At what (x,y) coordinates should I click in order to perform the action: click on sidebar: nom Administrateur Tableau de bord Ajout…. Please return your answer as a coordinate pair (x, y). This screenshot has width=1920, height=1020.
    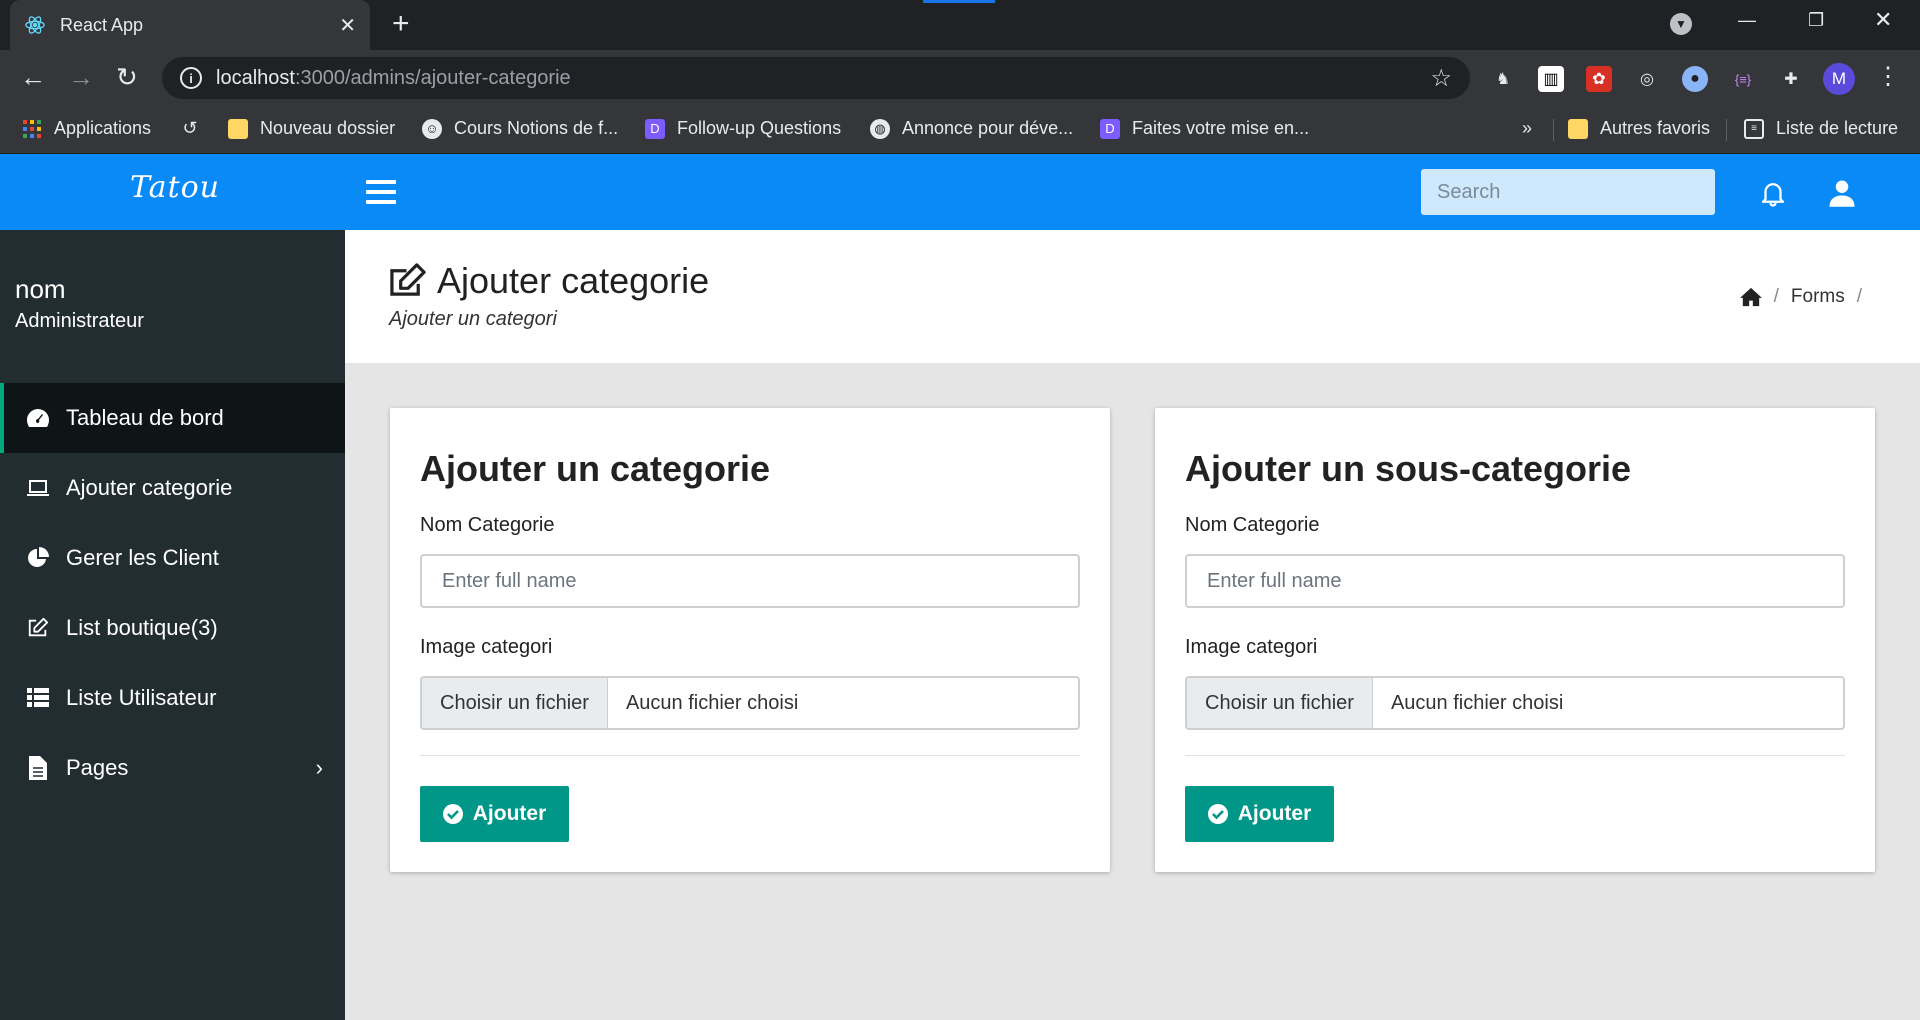
    Looking at the image, I should click on (172, 625).